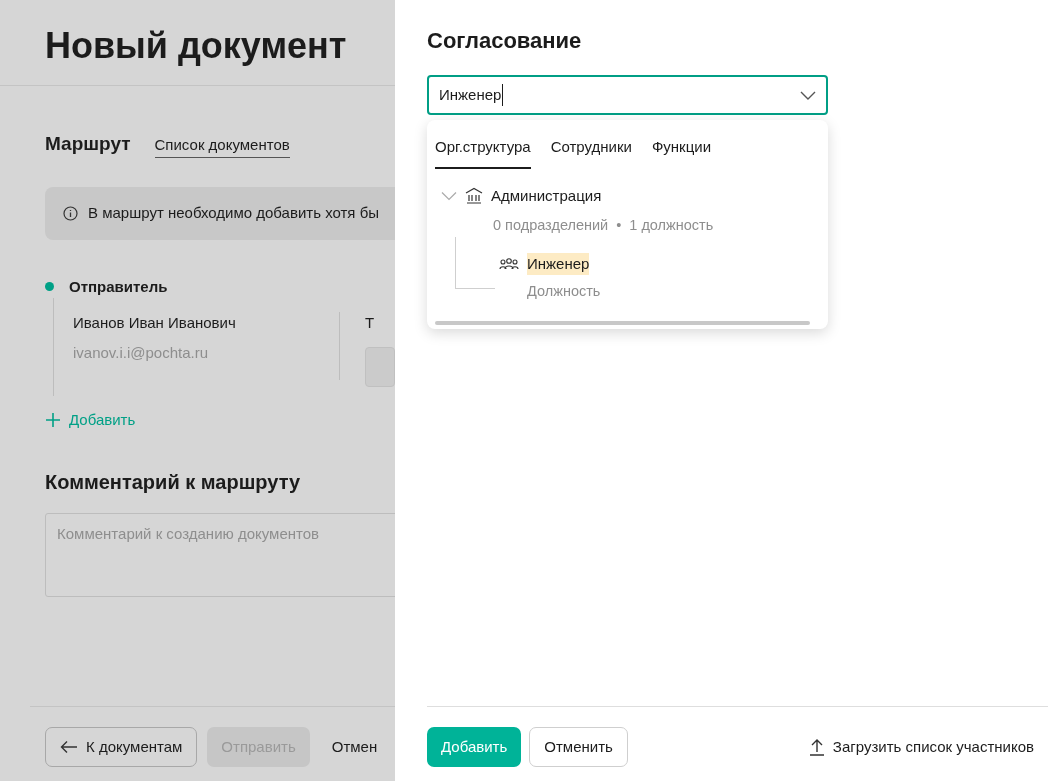 The width and height of the screenshot is (1048, 781). I want to click on plus-icon, so click(53, 419).